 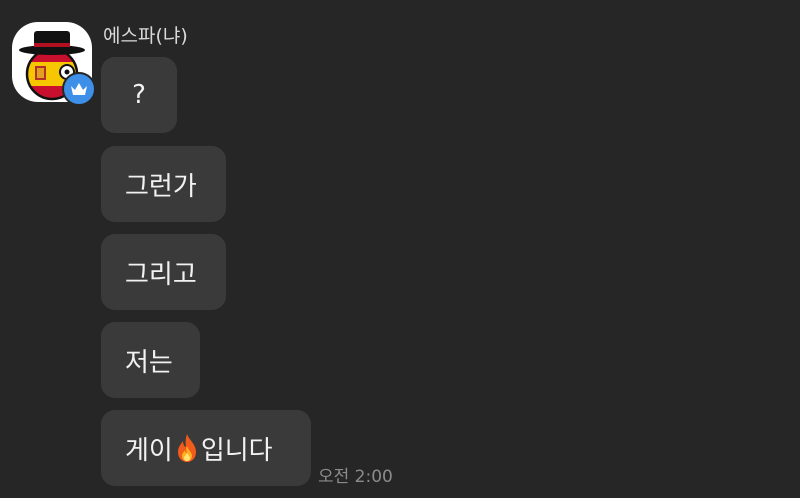 I want to click on message-text: 그리고, so click(x=161, y=274).